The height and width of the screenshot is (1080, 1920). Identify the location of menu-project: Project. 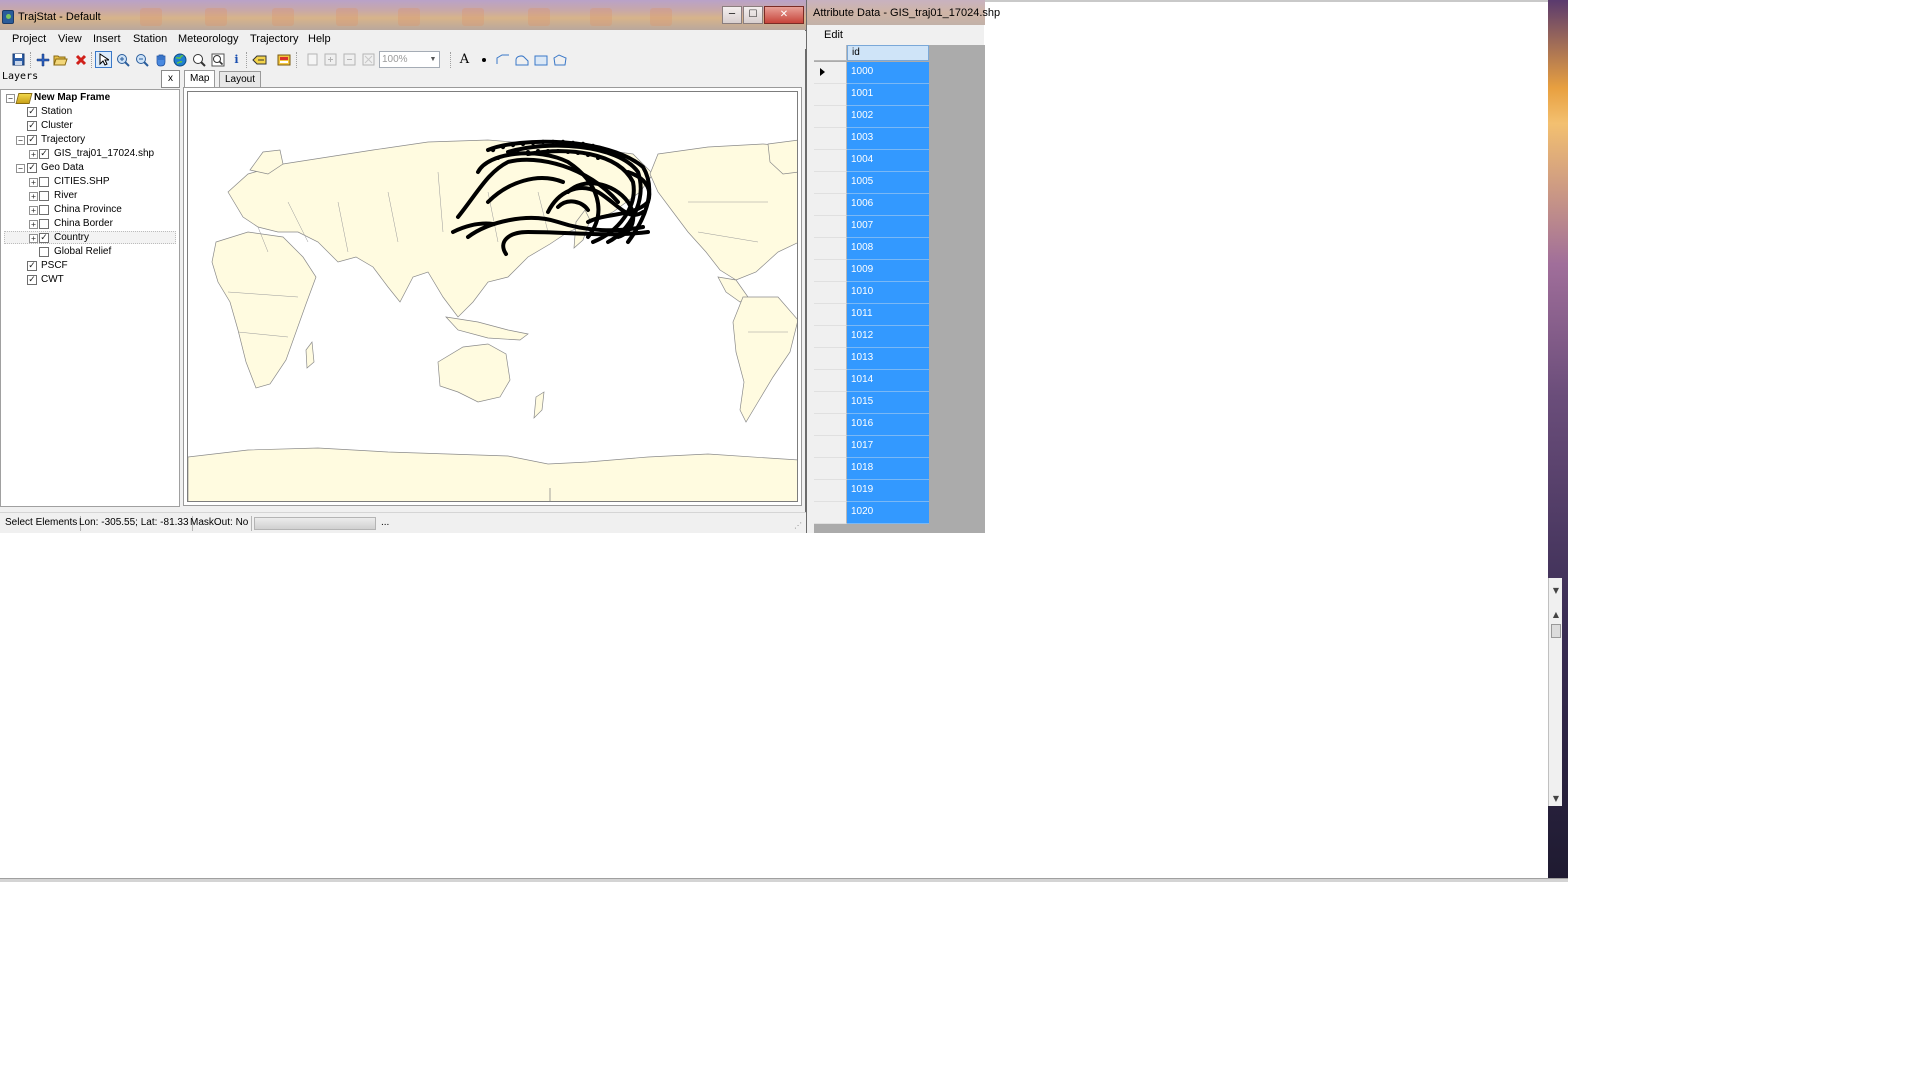
(29, 39).